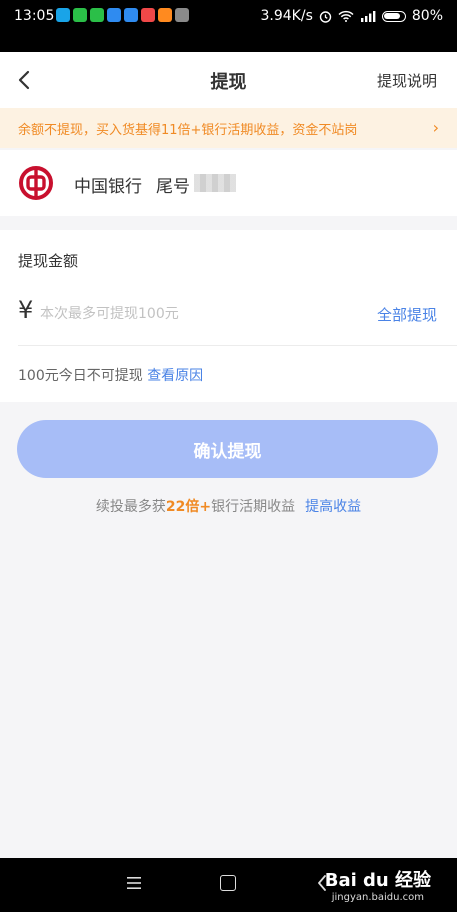  I want to click on notice-text: 余额不提现，买入货基得11倍+银行活期收益，资金不站岗, so click(188, 130).